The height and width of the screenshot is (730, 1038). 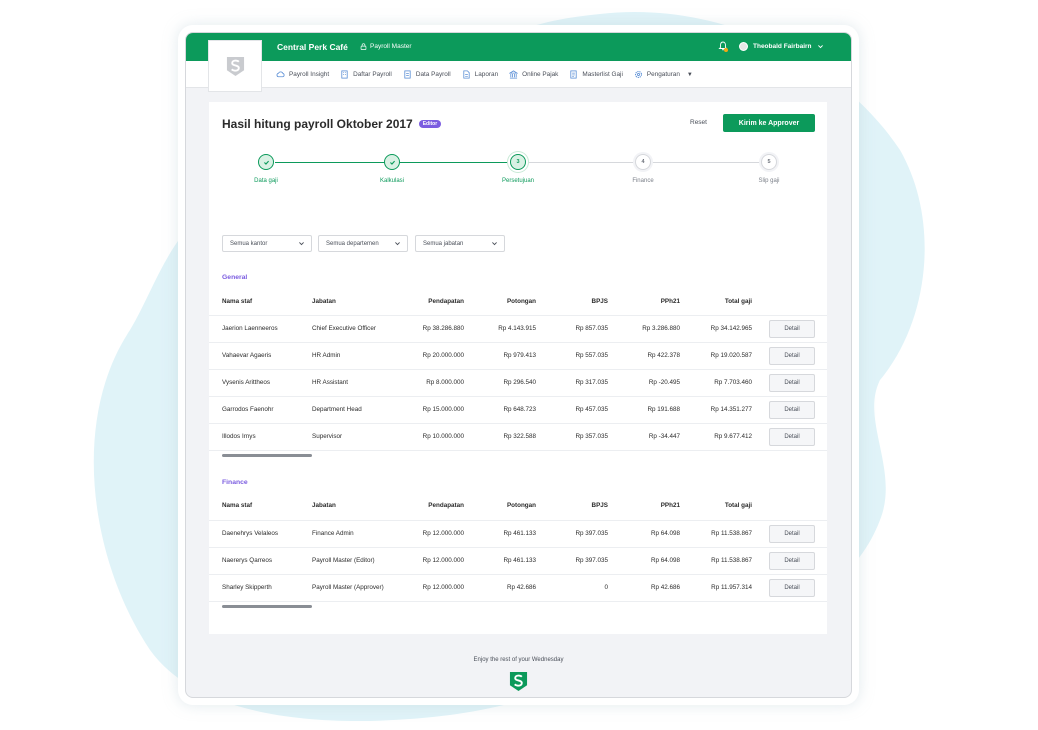 I want to click on page-title: Hasil hitung payroll Oktober 2017 Editor, so click(x=332, y=124).